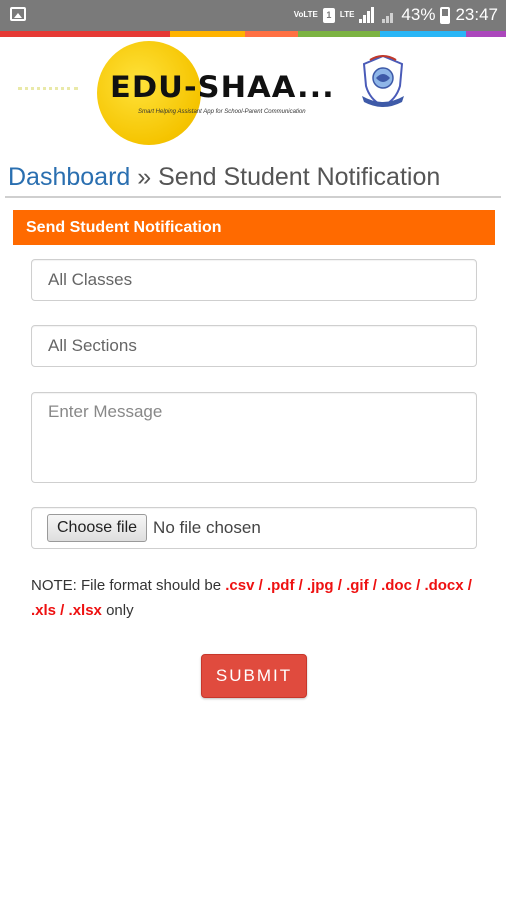  What do you see at coordinates (445, 15) in the screenshot?
I see `battery-icon` at bounding box center [445, 15].